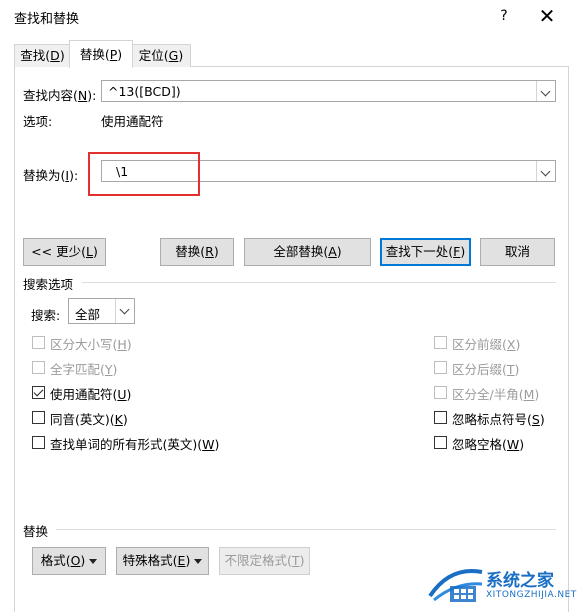 This screenshot has height=615, width=579. What do you see at coordinates (328, 91) in the screenshot?
I see `find-input: ^13([BCD])` at bounding box center [328, 91].